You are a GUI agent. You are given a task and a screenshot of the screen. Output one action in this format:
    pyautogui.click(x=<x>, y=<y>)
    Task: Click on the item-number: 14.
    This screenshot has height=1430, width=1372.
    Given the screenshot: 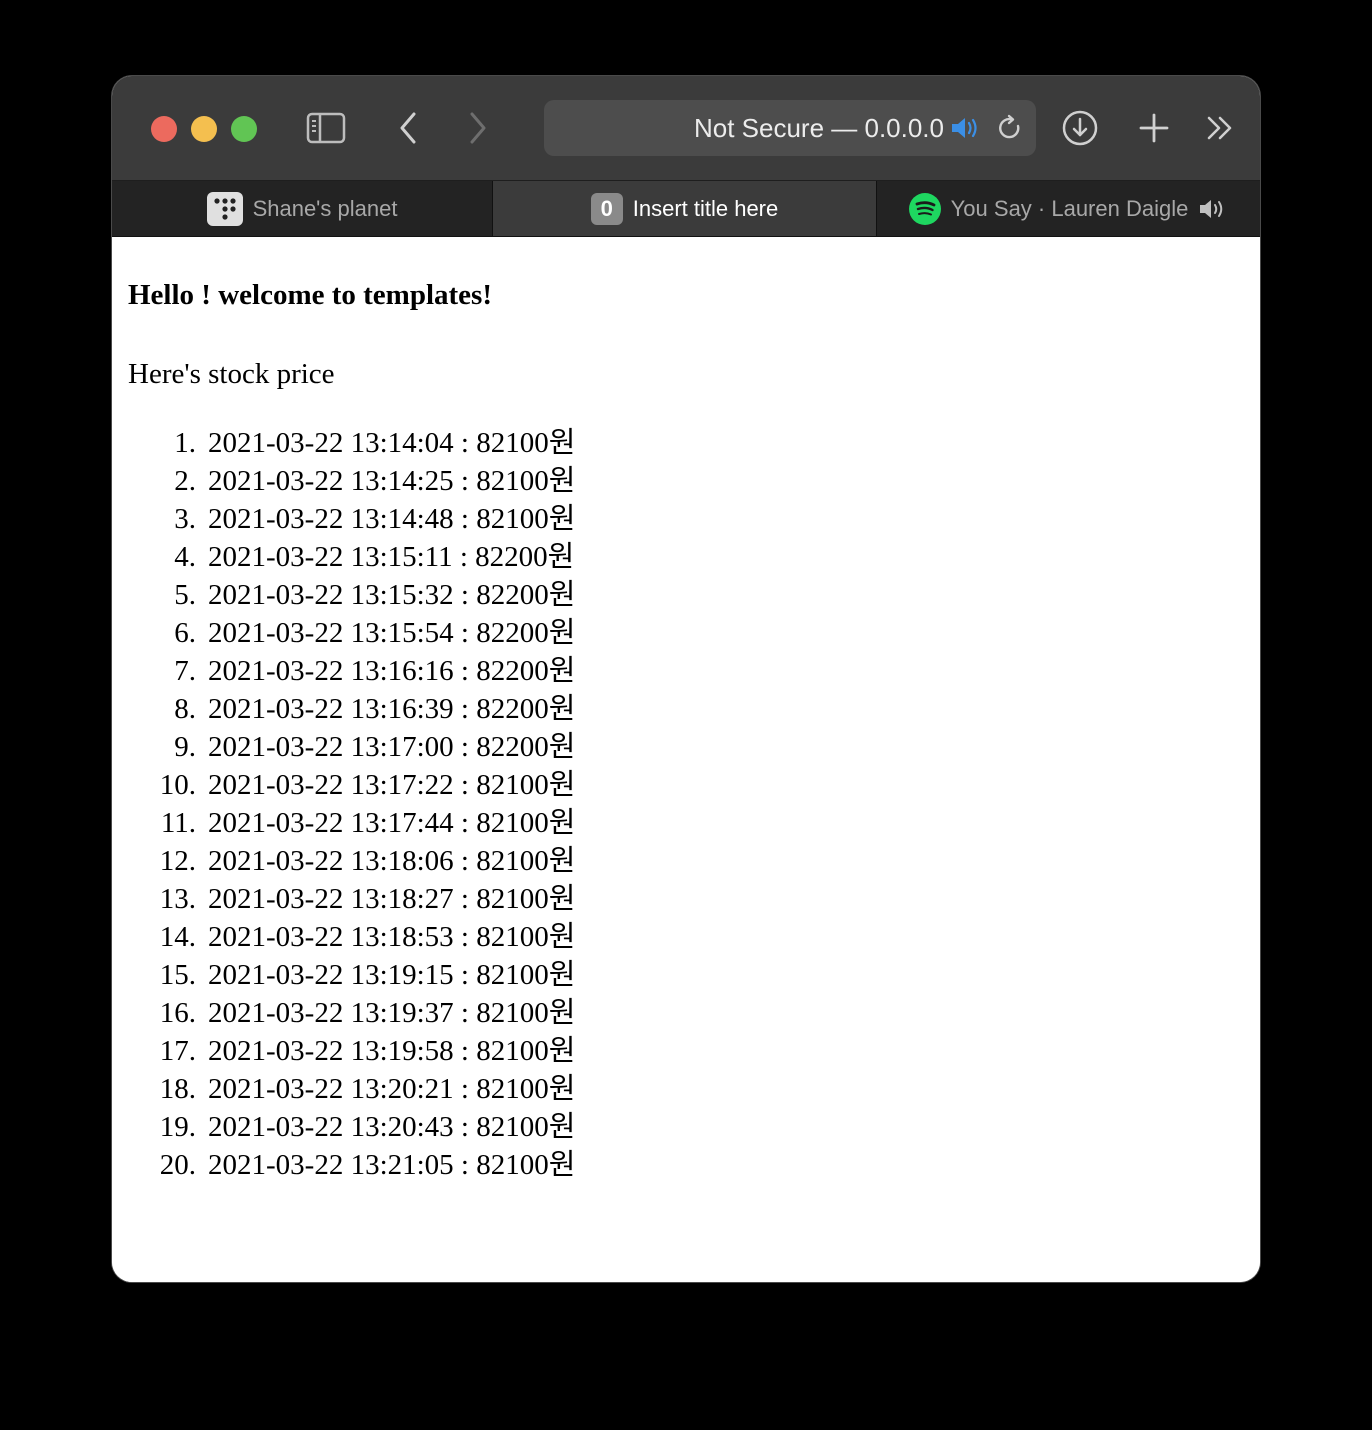 What is the action you would take?
    pyautogui.click(x=177, y=937)
    